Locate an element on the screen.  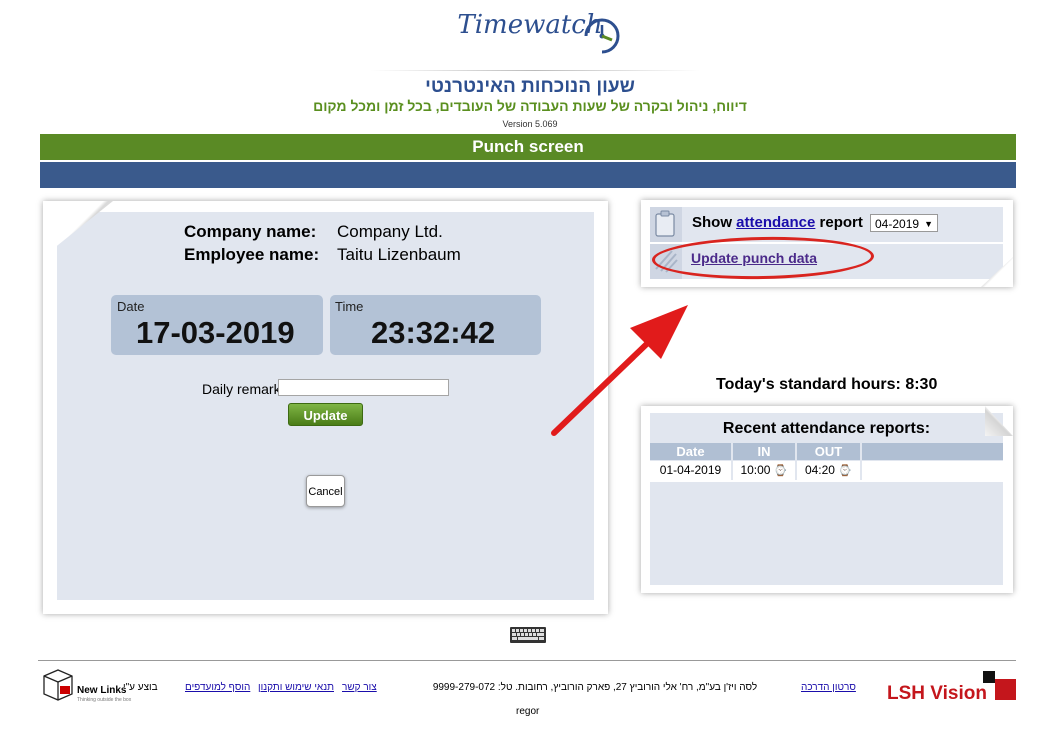
employee-value: Taitu Lizenbaum is located at coordinates (399, 254).